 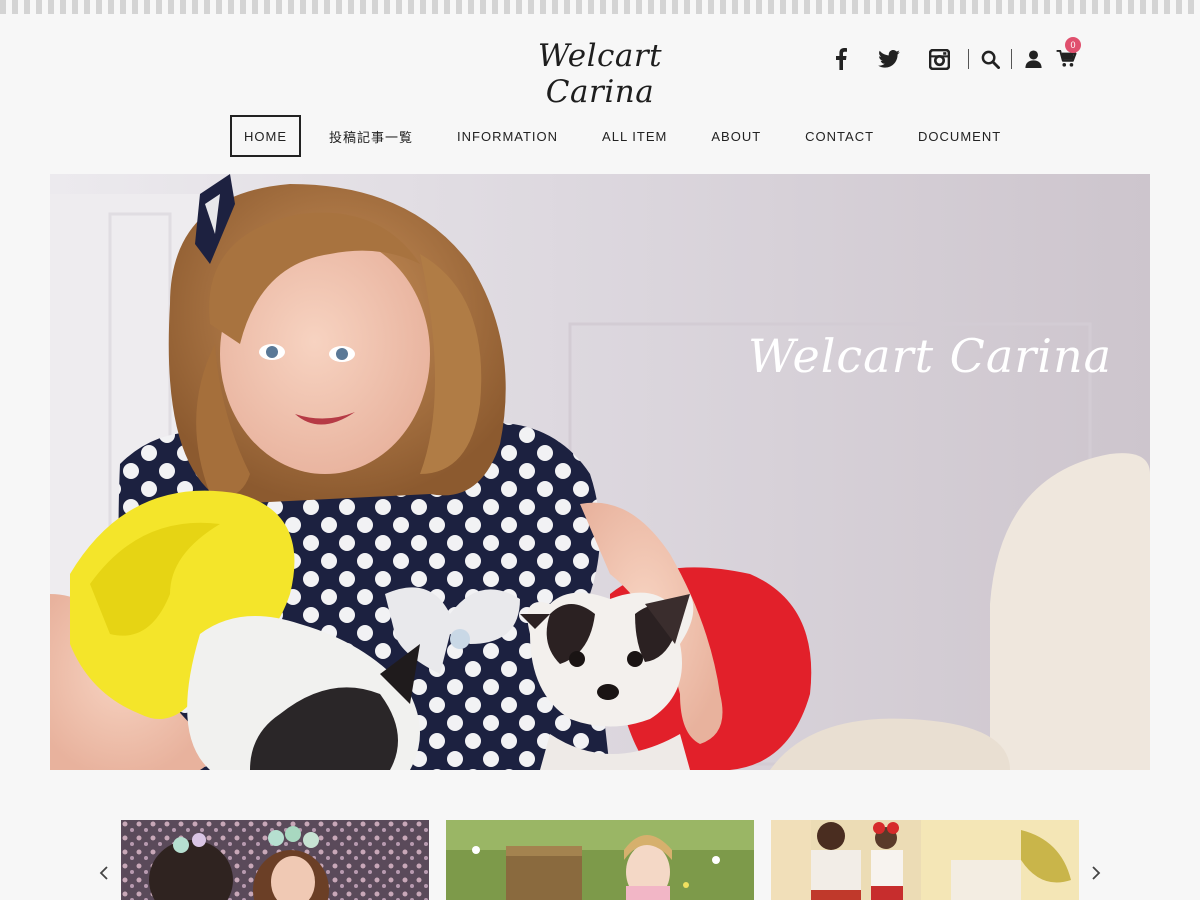 What do you see at coordinates (265, 136) in the screenshot?
I see `nav-item-home: HOME` at bounding box center [265, 136].